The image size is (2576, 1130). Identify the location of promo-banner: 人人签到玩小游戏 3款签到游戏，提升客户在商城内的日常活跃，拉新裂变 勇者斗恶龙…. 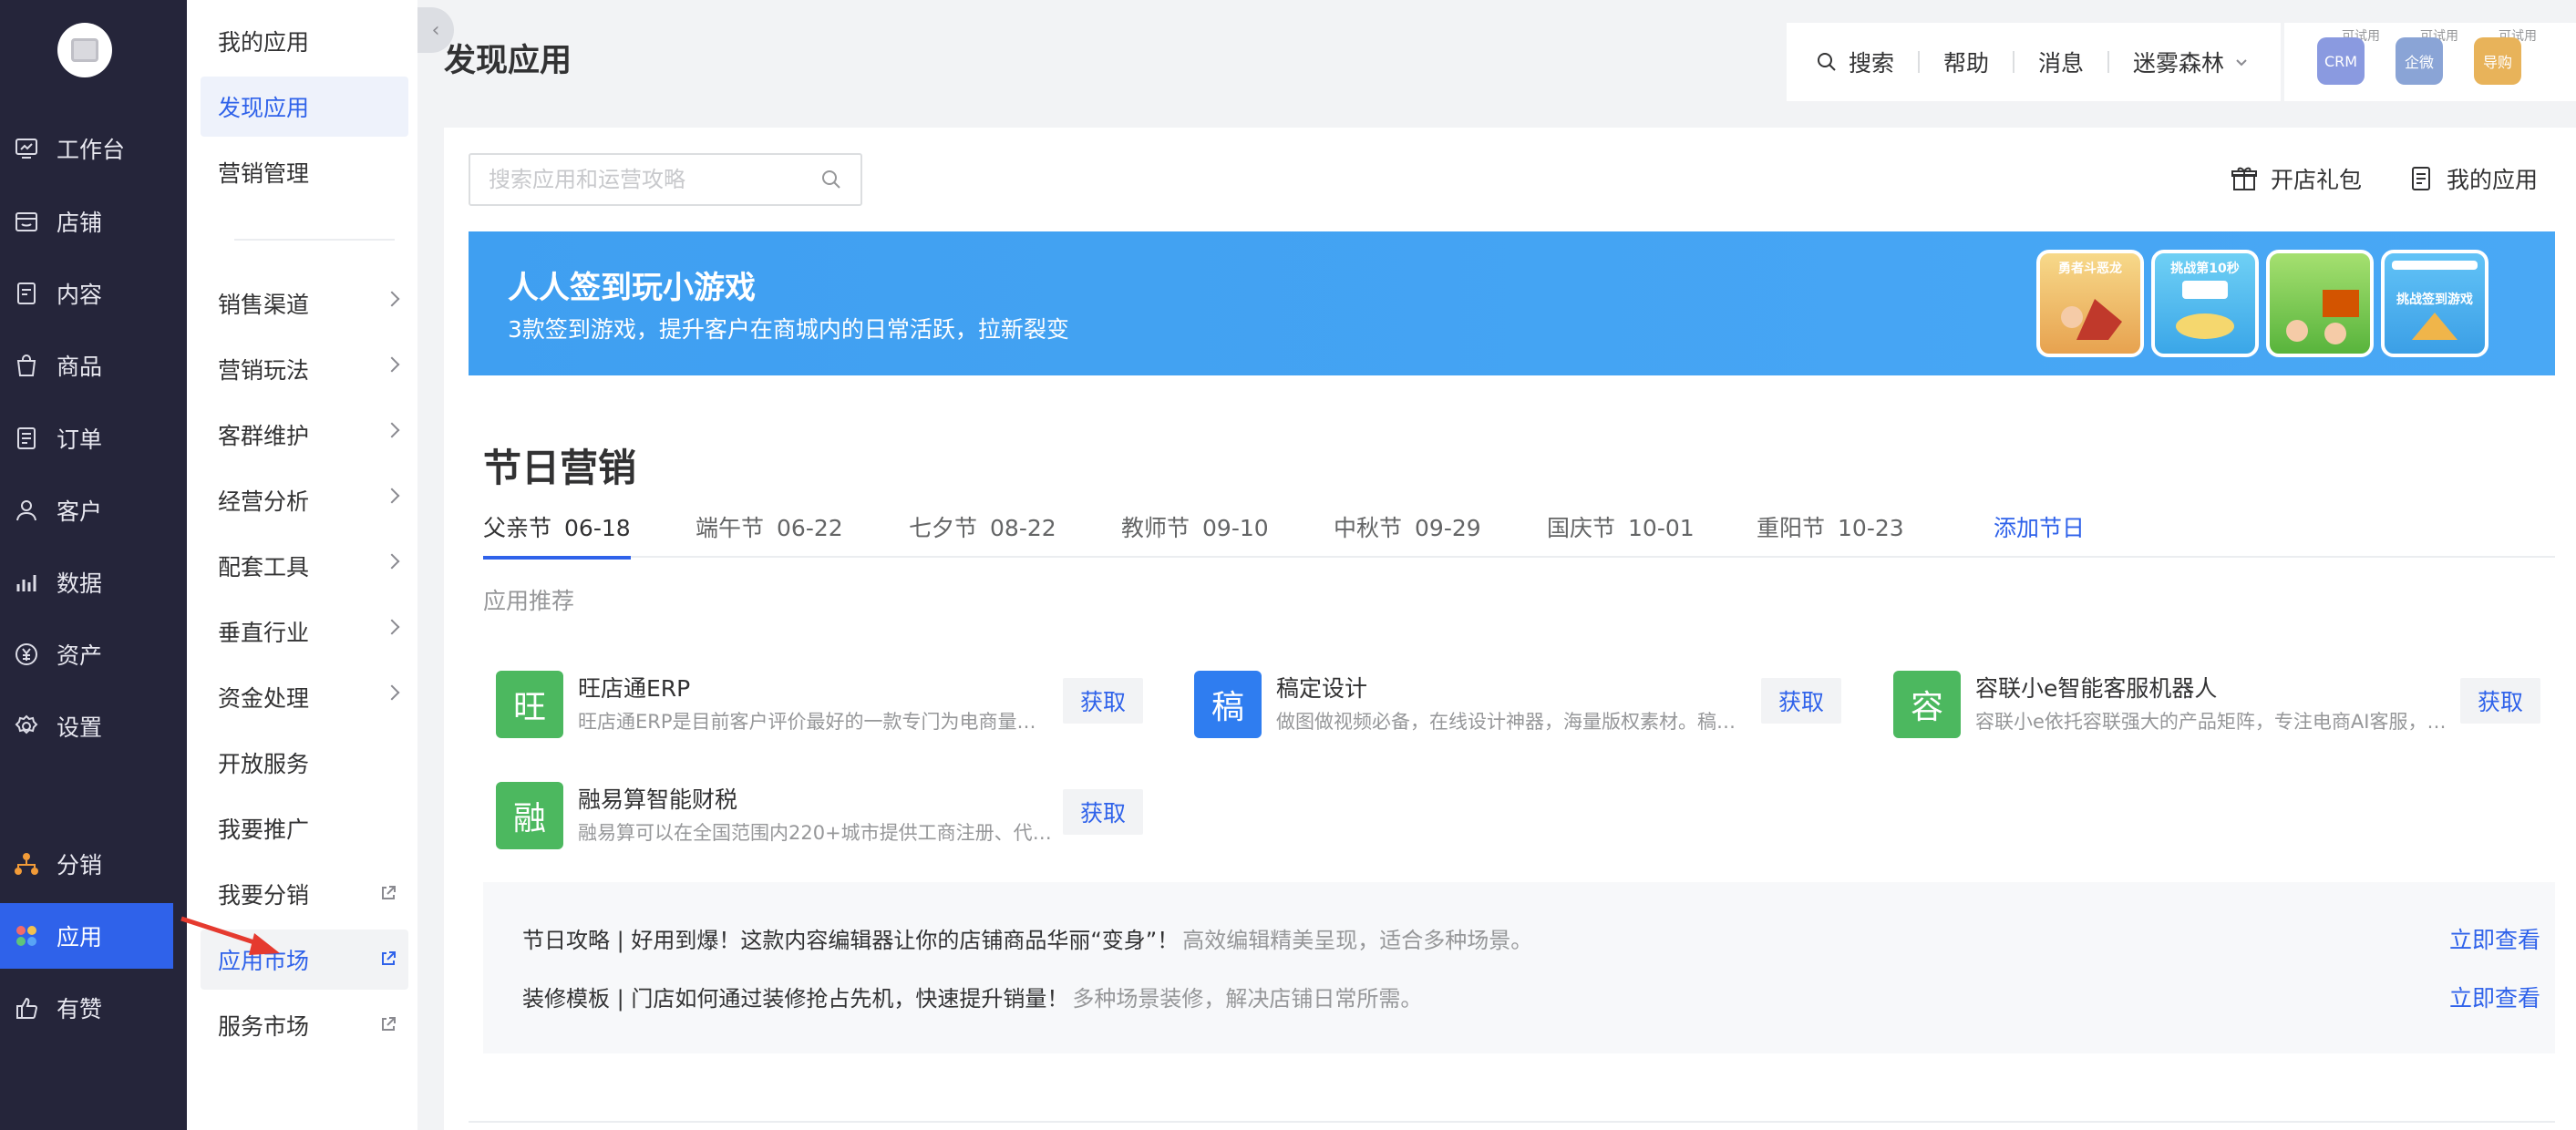
(1512, 303).